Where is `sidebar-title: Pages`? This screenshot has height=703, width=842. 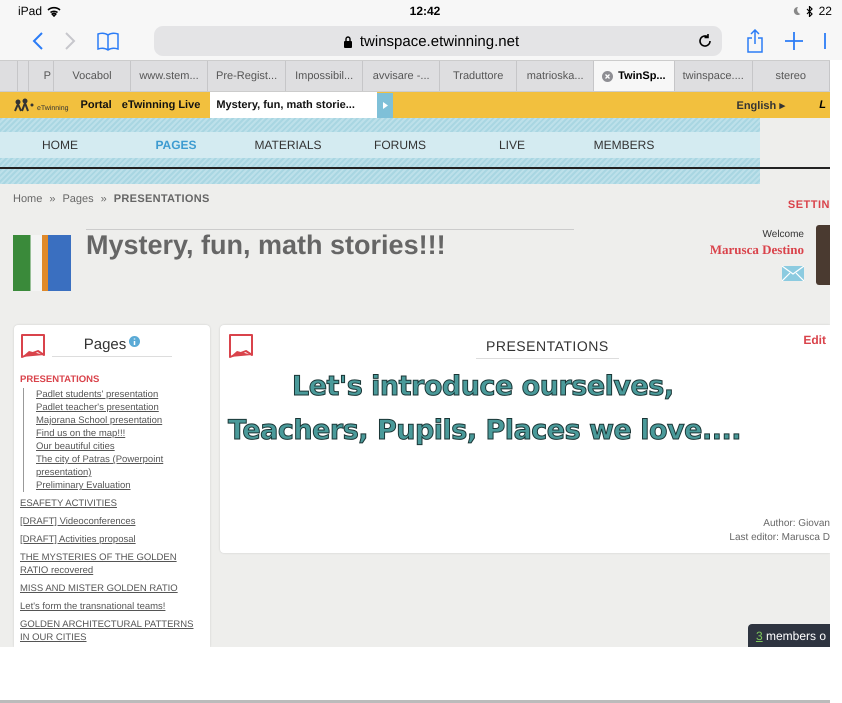 sidebar-title: Pages is located at coordinates (105, 344).